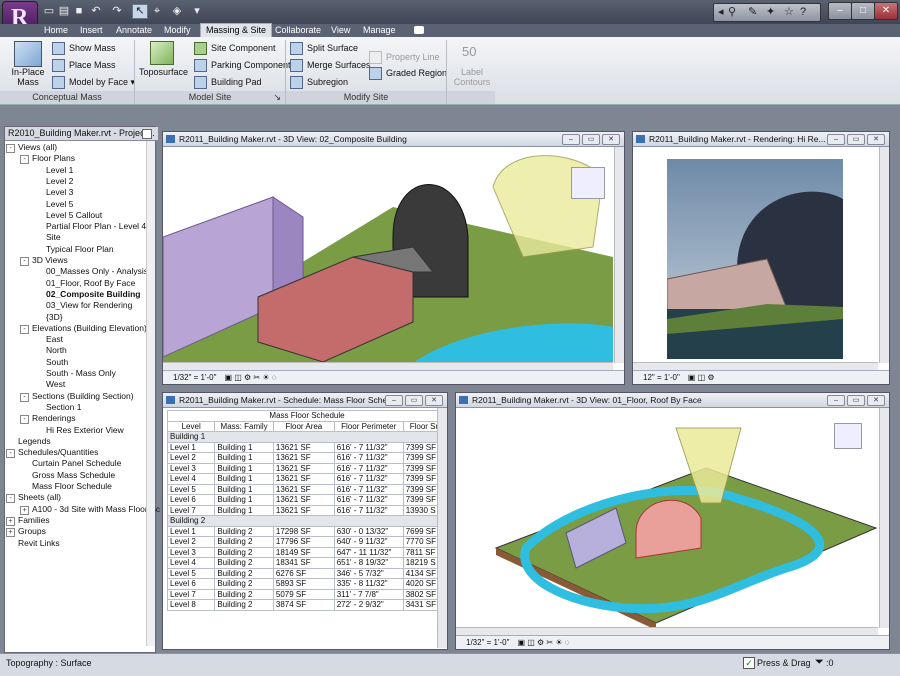 The width and height of the screenshot is (900, 676). I want to click on filter-icon: ⏷, so click(819, 662).